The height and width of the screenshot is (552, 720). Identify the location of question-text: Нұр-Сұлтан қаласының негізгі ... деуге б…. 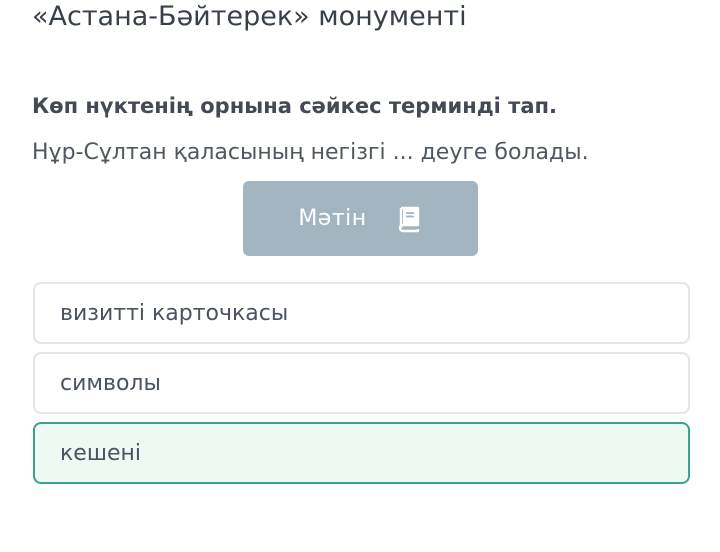
(310, 152).